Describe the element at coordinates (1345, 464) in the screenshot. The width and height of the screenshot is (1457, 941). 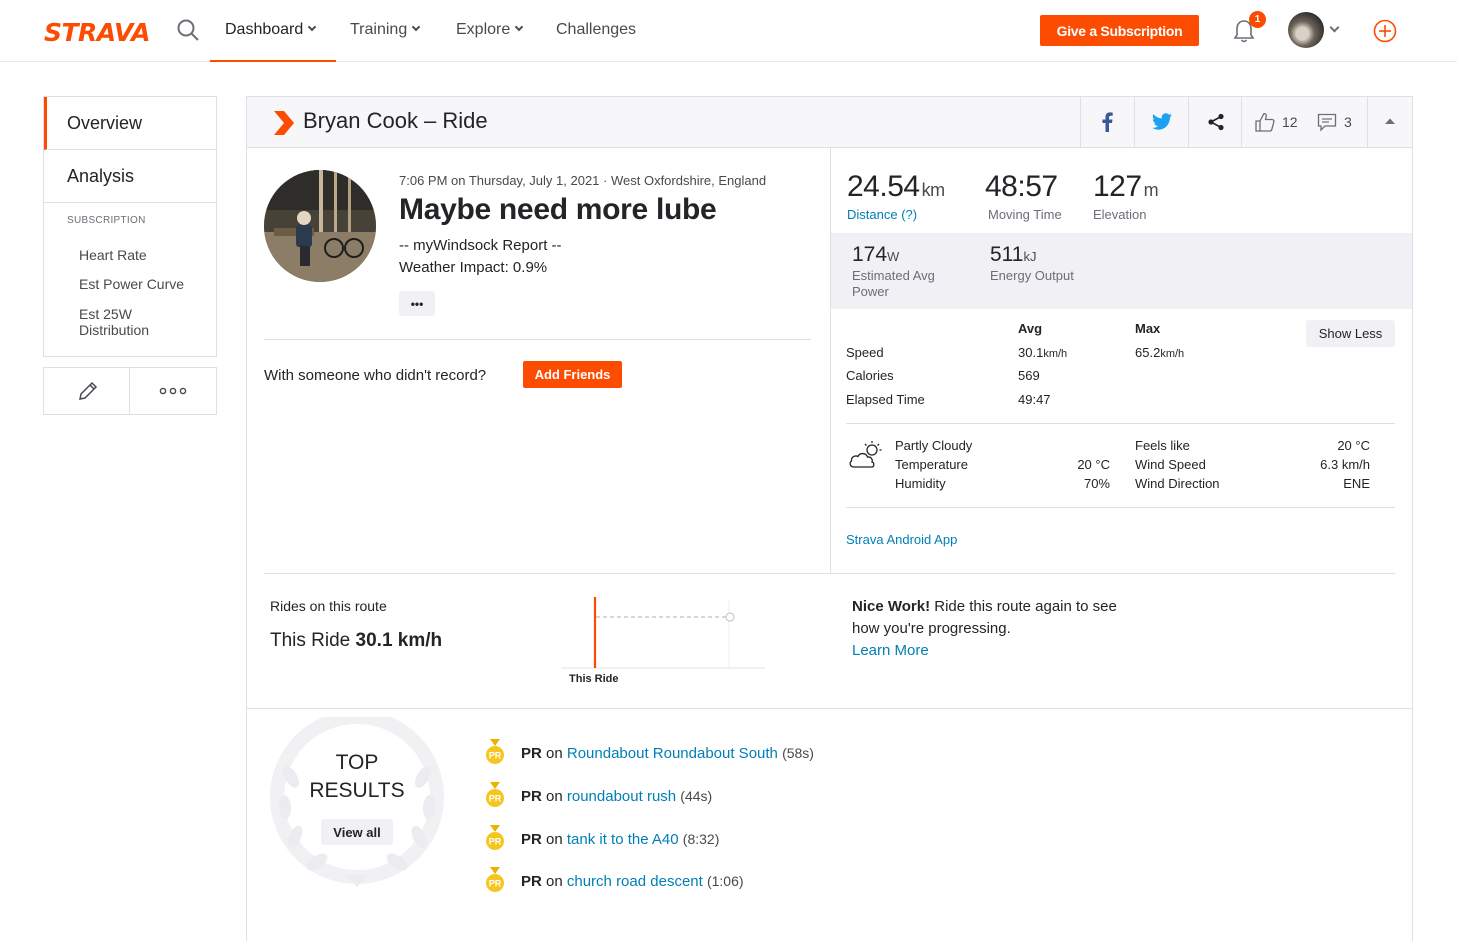
I see `wind-speed-value: 6.3 km/h` at that location.